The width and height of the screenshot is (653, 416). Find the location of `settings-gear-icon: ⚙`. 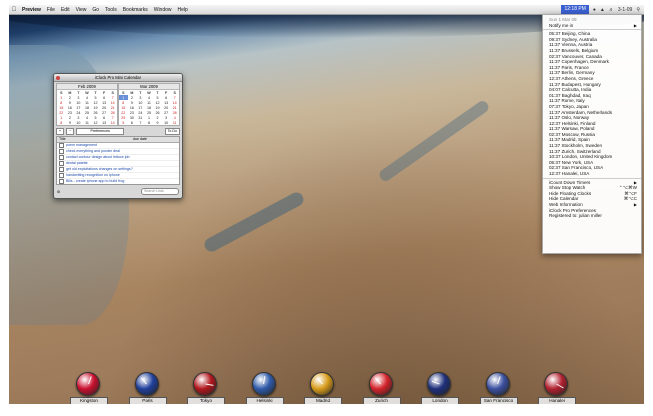

settings-gear-icon: ⚙ is located at coordinates (58, 192).